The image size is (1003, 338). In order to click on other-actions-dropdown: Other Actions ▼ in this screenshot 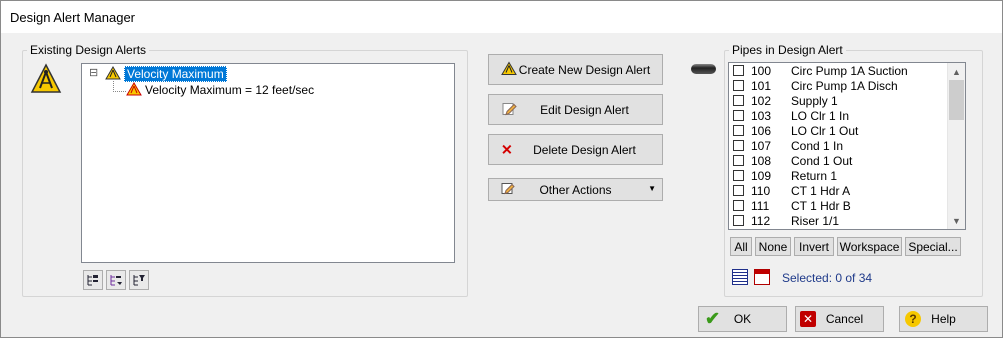, I will do `click(575, 189)`.